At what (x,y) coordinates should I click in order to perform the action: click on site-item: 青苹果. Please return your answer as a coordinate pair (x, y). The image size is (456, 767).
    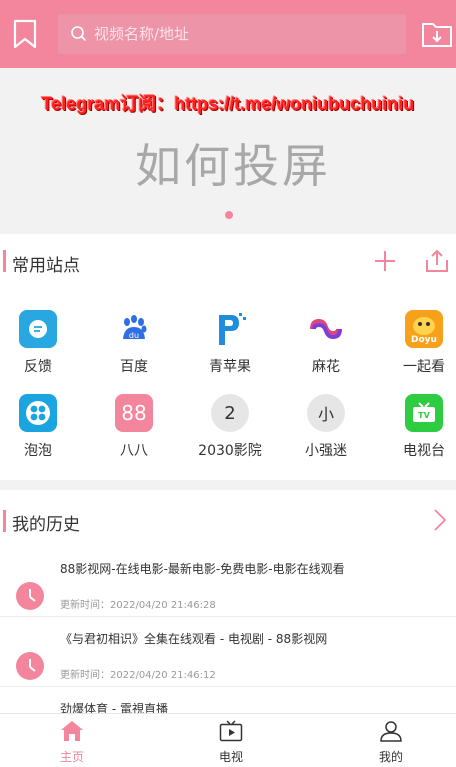
    Looking at the image, I should click on (230, 343).